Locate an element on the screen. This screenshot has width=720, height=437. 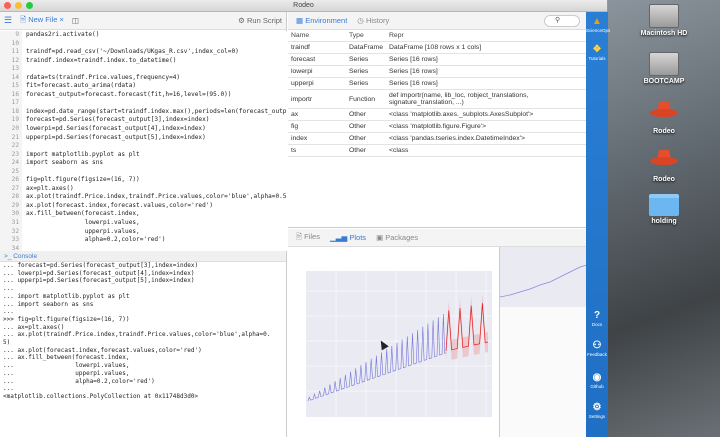
desktop-icon-holding: holding is located at coordinates (664, 209).